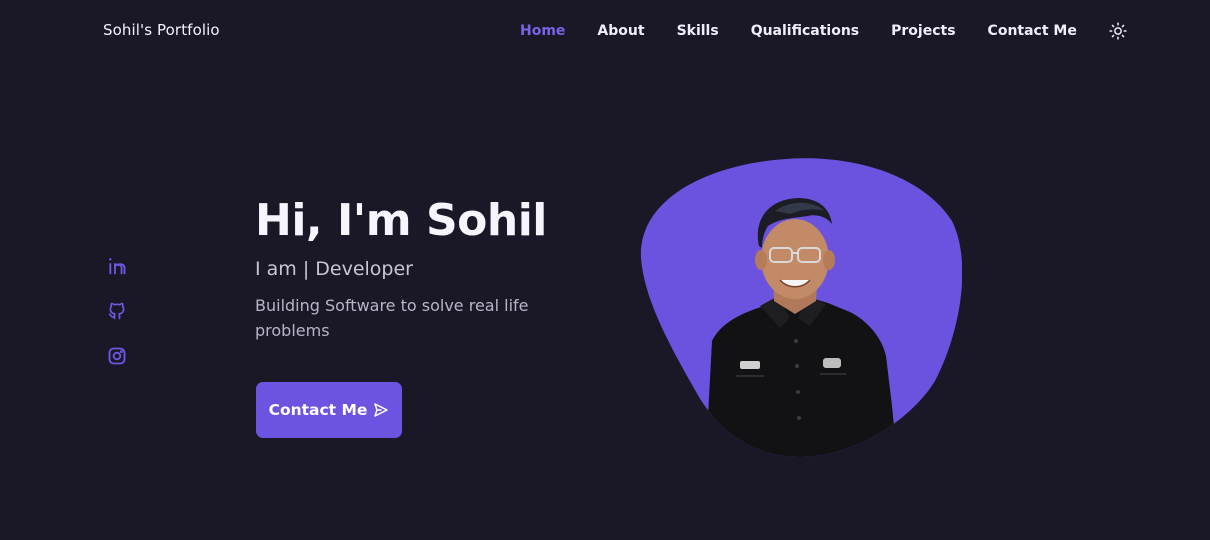  Describe the element at coordinates (542, 31) in the screenshot. I see `nav-home: Home` at that location.